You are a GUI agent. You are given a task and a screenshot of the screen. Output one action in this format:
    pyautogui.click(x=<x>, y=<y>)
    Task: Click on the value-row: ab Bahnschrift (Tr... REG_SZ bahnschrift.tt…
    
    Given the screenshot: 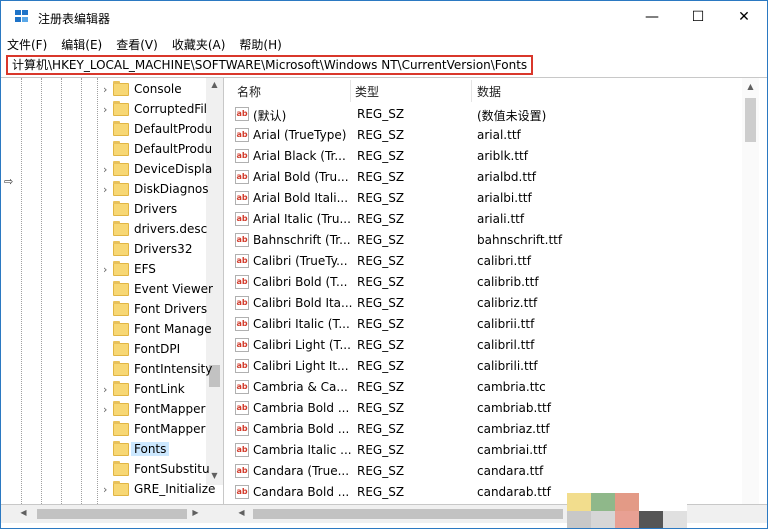 What is the action you would take?
    pyautogui.click(x=484, y=240)
    